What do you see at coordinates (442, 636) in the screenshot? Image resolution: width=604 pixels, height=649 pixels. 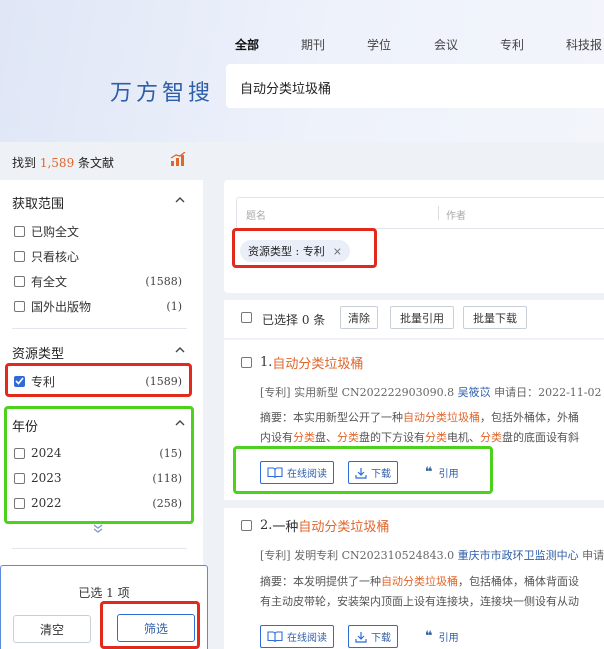 I see `cite-button: ❝ 引用` at bounding box center [442, 636].